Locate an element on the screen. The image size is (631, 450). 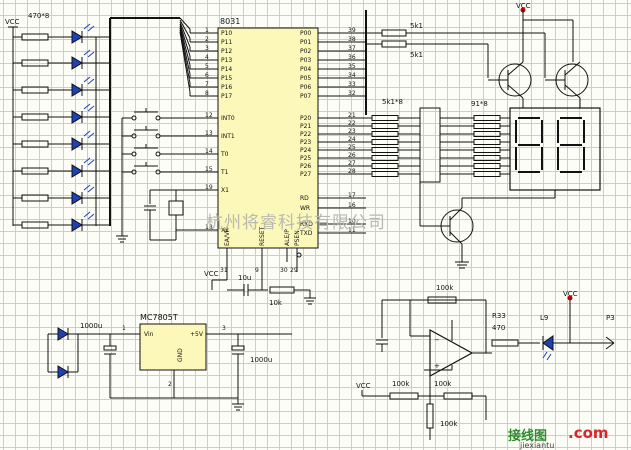
mcu-pin-p0-number: 37 is located at coordinates (352, 48).